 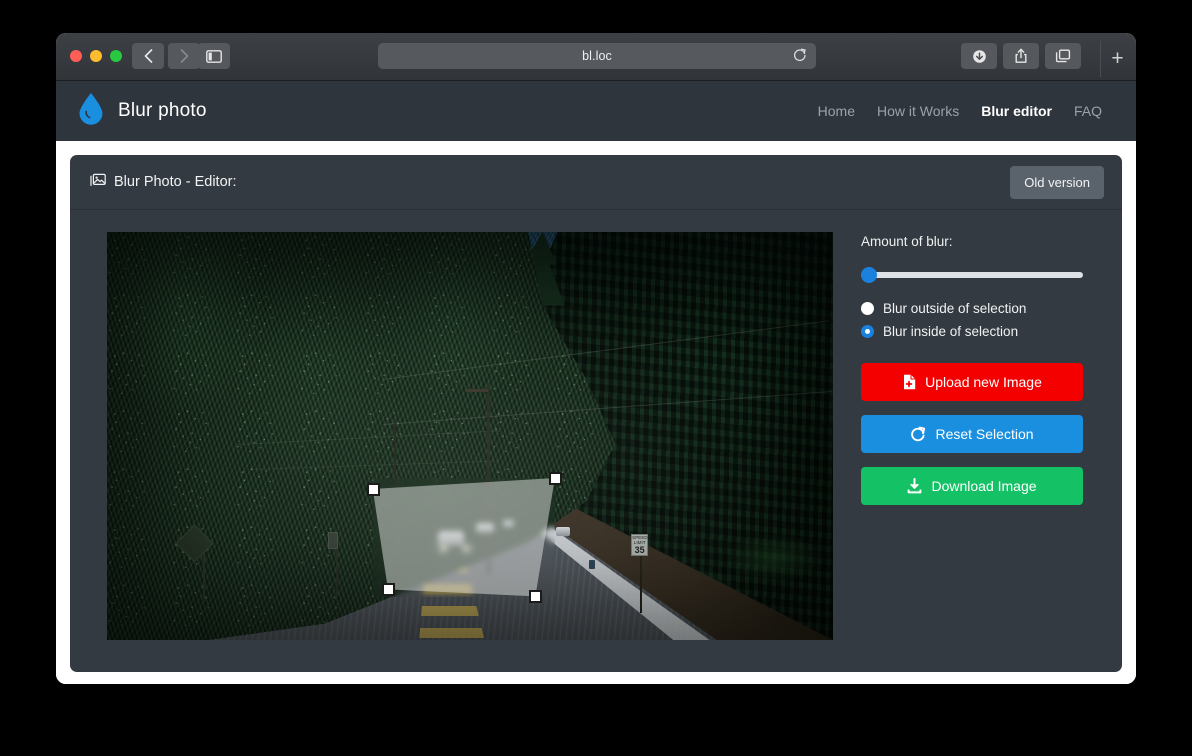 I want to click on sidebar-toggle-button, so click(x=214, y=56).